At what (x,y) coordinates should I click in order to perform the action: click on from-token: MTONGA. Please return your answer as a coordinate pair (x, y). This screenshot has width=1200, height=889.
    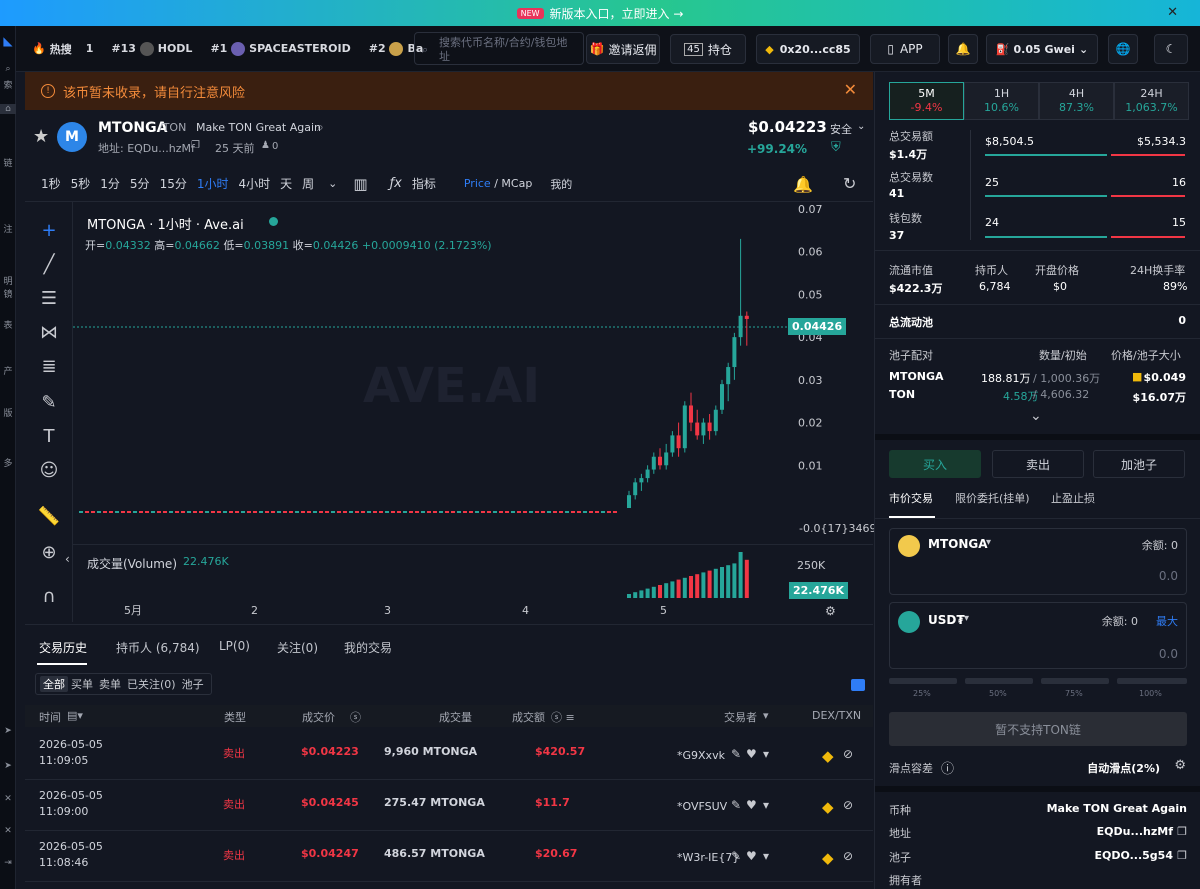
    Looking at the image, I should click on (958, 544).